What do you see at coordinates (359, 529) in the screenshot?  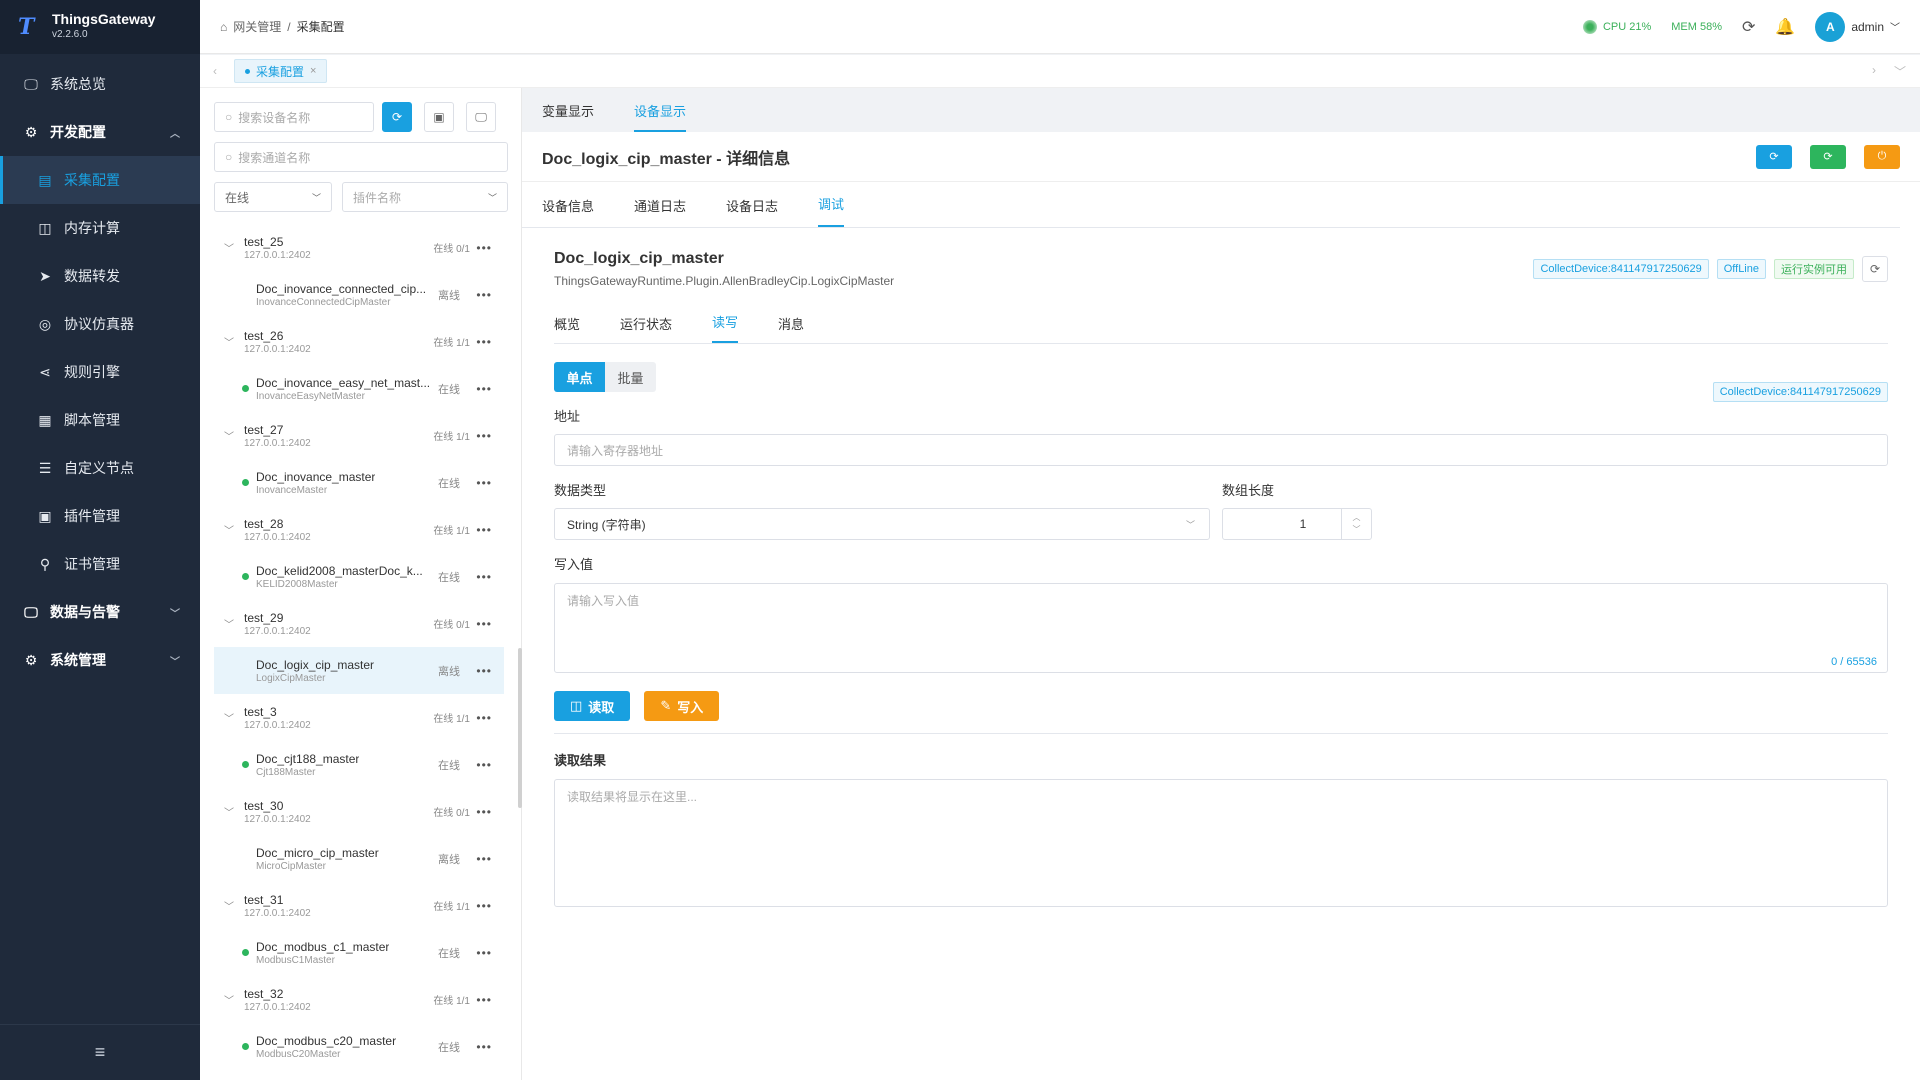 I see `channel-node: ﹀ test_28 127.0.0.1:2402 在线 1/1 •••` at bounding box center [359, 529].